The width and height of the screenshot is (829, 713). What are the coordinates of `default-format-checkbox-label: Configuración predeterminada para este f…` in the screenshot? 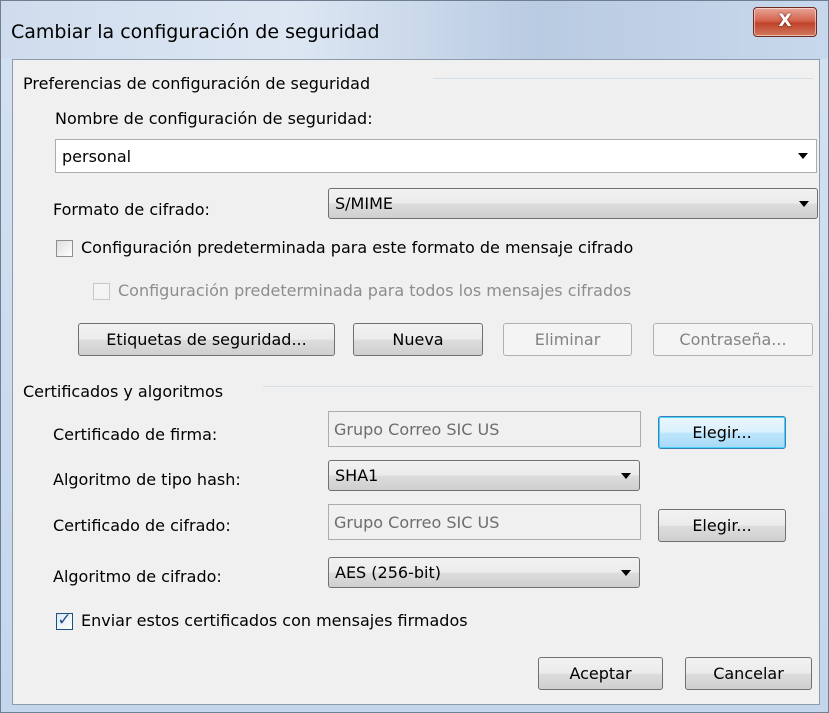 It's located at (357, 247).